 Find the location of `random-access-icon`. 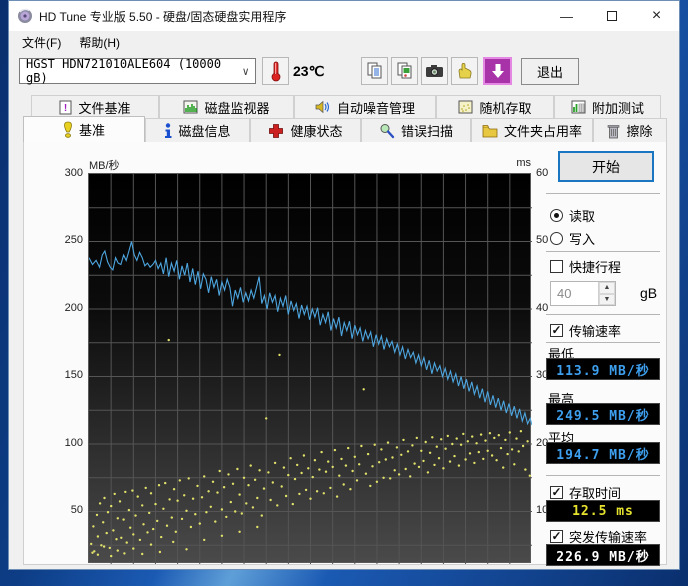

random-access-icon is located at coordinates (465, 107).